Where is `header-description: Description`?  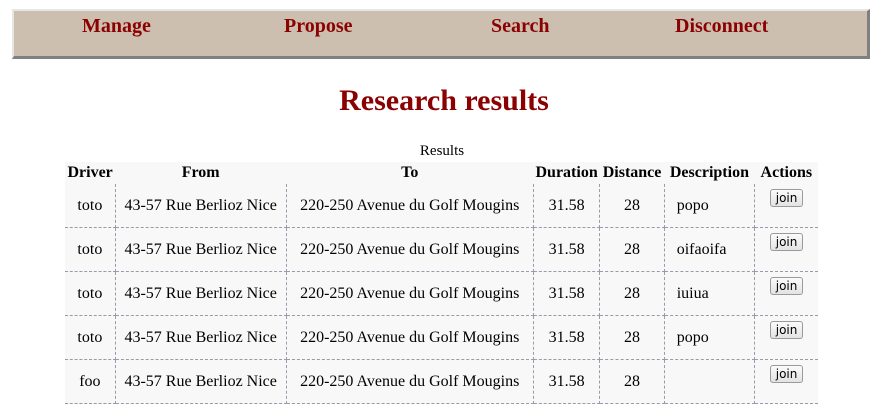 header-description: Description is located at coordinates (709, 173).